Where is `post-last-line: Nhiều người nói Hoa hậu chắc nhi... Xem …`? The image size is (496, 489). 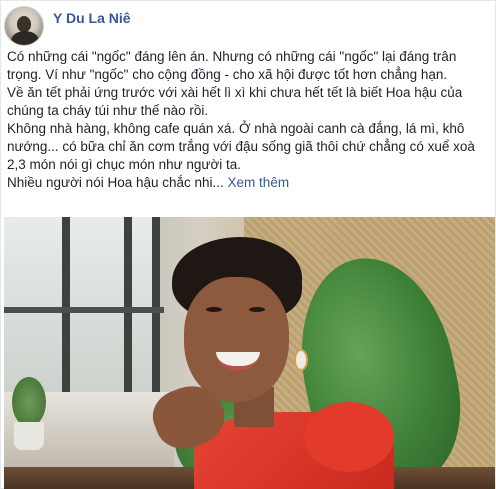 post-last-line: Nhiều người nói Hoa hậu chắc nhi... Xem … is located at coordinates (250, 183).